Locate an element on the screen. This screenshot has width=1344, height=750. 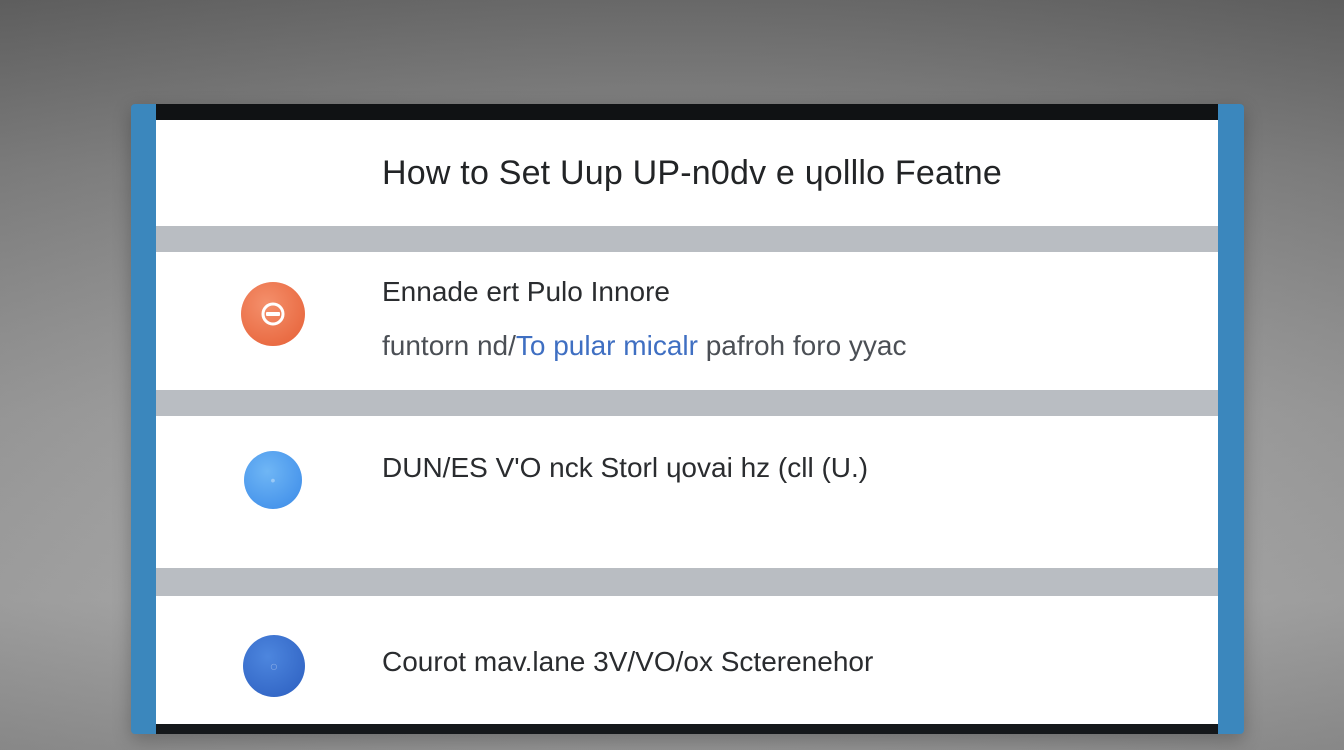
badge-icon-glyph is located at coordinates (273, 314).